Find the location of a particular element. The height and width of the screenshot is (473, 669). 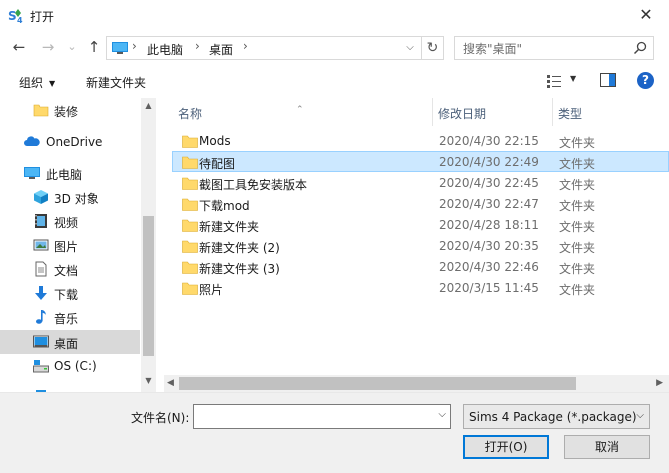

file-date: 2020/4/30 20:35 is located at coordinates (489, 246).